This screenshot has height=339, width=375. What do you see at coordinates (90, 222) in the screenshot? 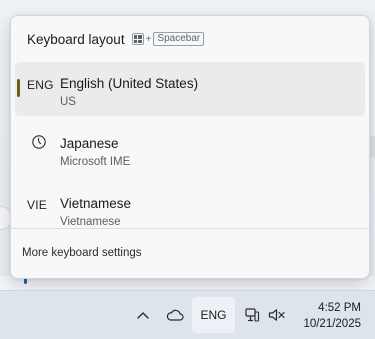
I see `layout-sub: Vietnamese` at bounding box center [90, 222].